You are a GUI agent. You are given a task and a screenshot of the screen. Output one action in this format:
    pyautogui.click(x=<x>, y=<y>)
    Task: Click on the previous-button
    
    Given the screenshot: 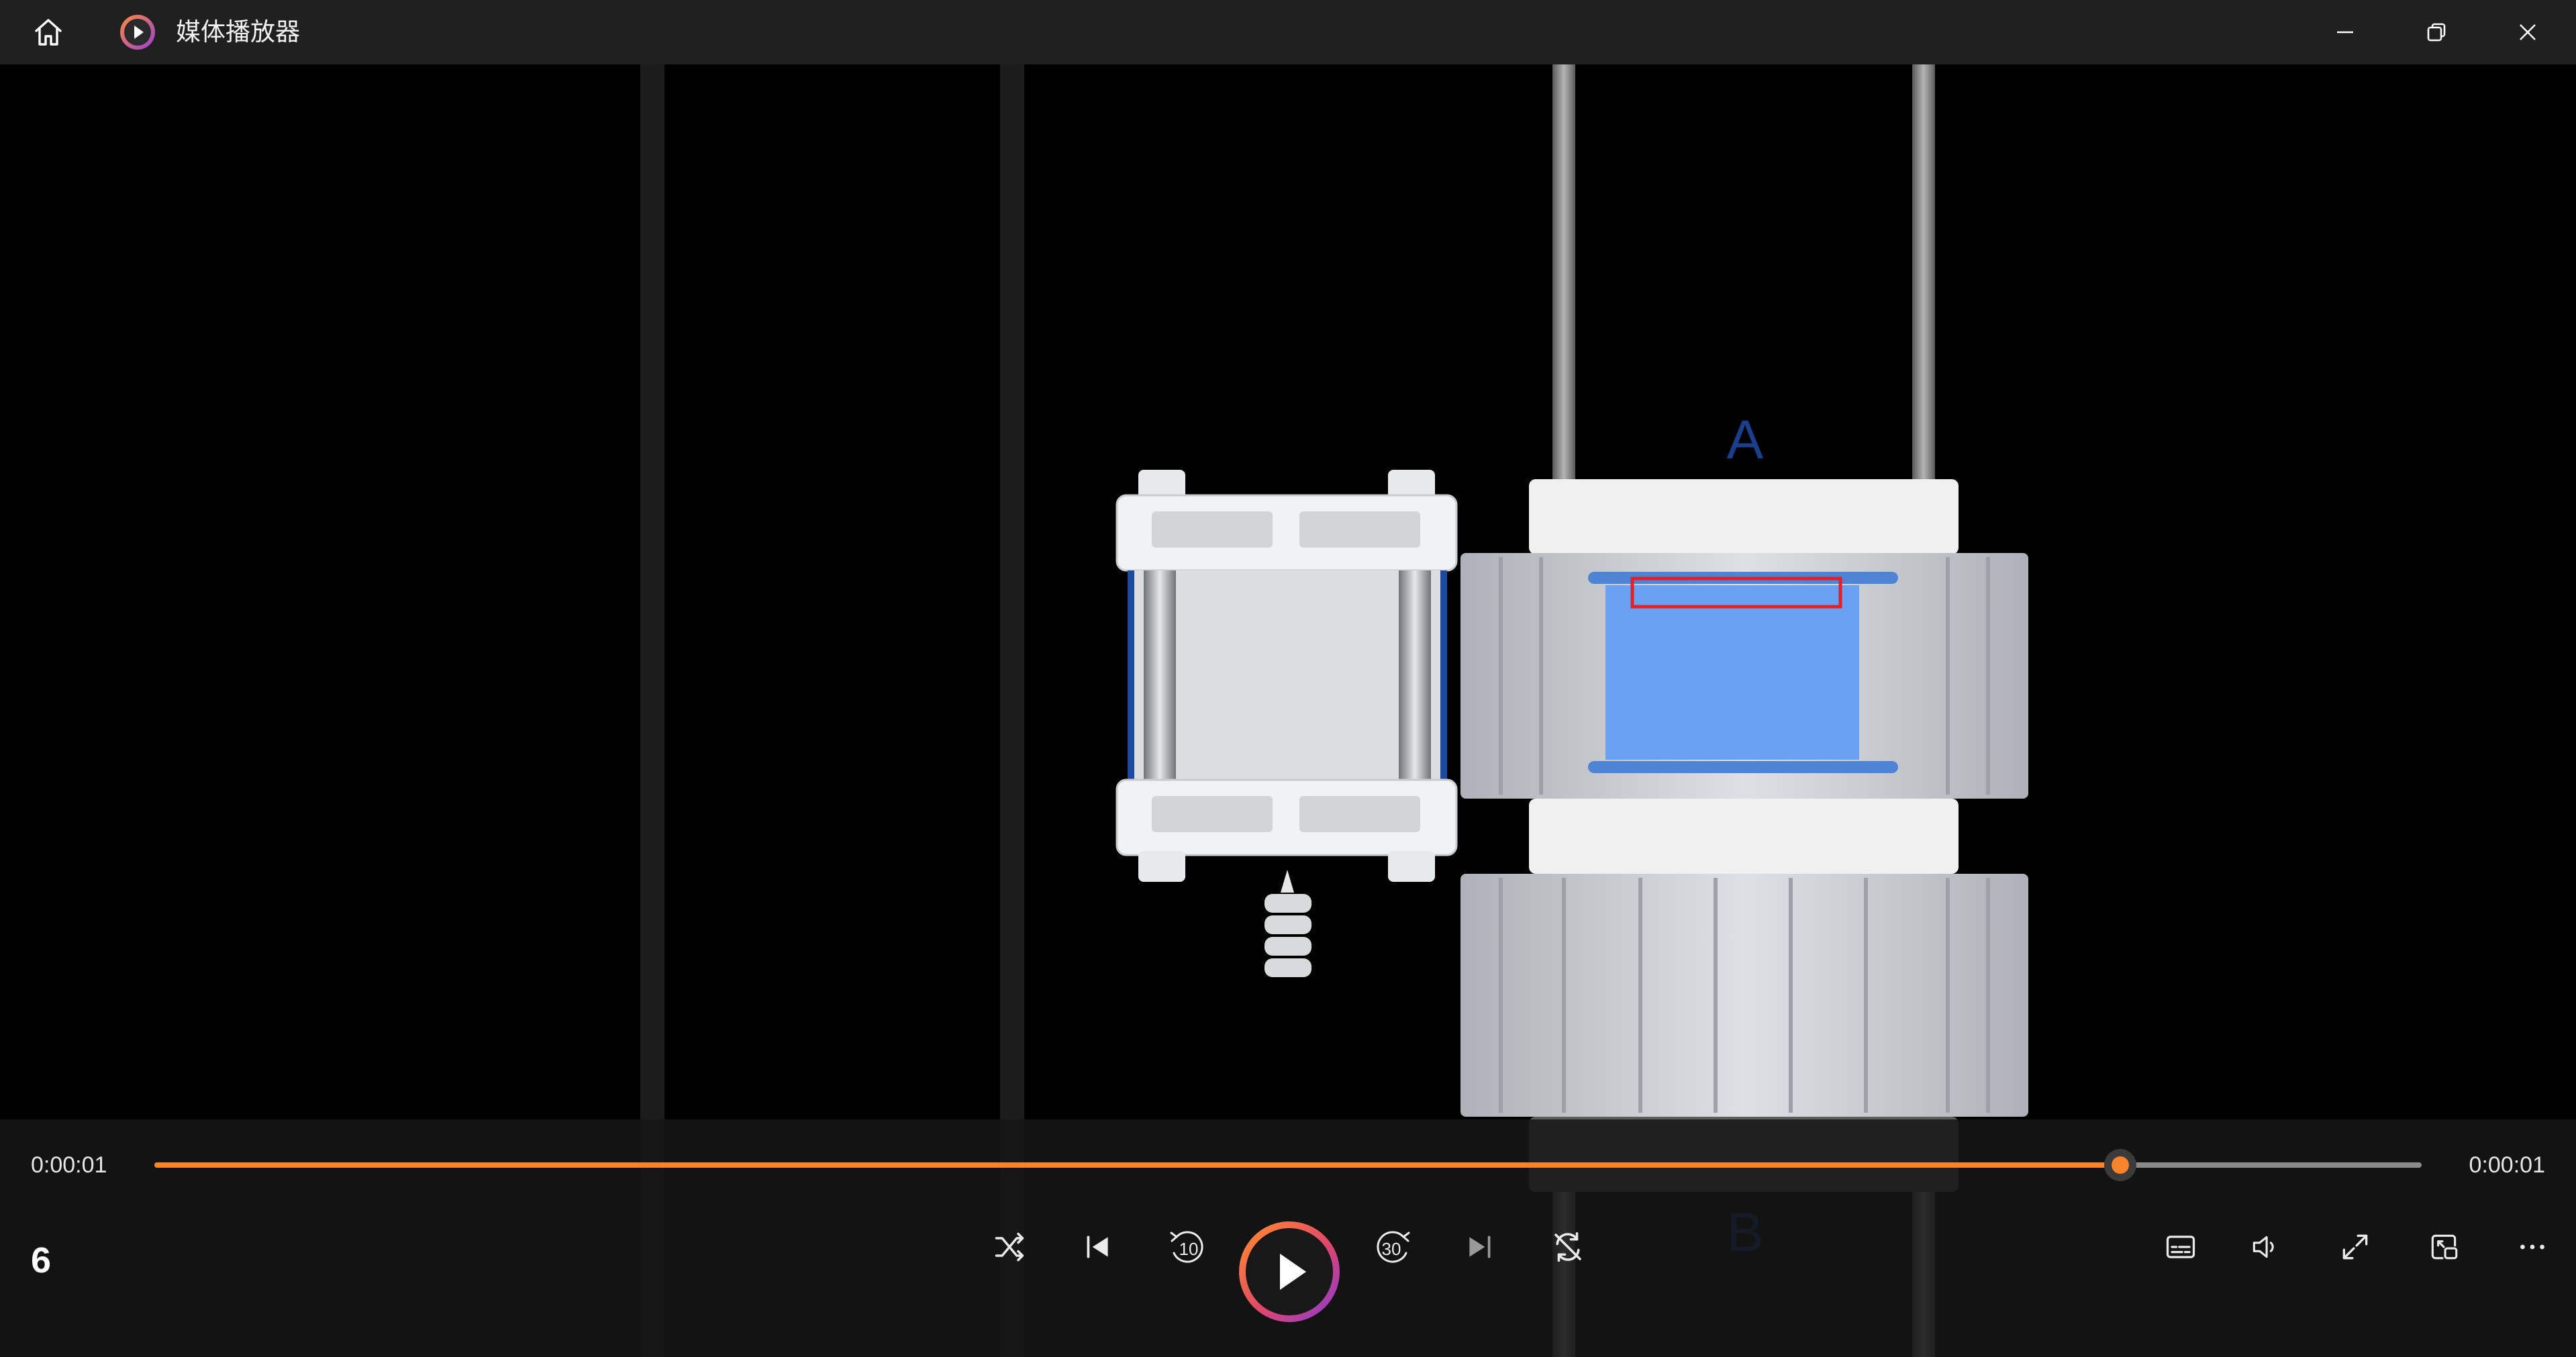 What is the action you would take?
    pyautogui.click(x=1098, y=1247)
    